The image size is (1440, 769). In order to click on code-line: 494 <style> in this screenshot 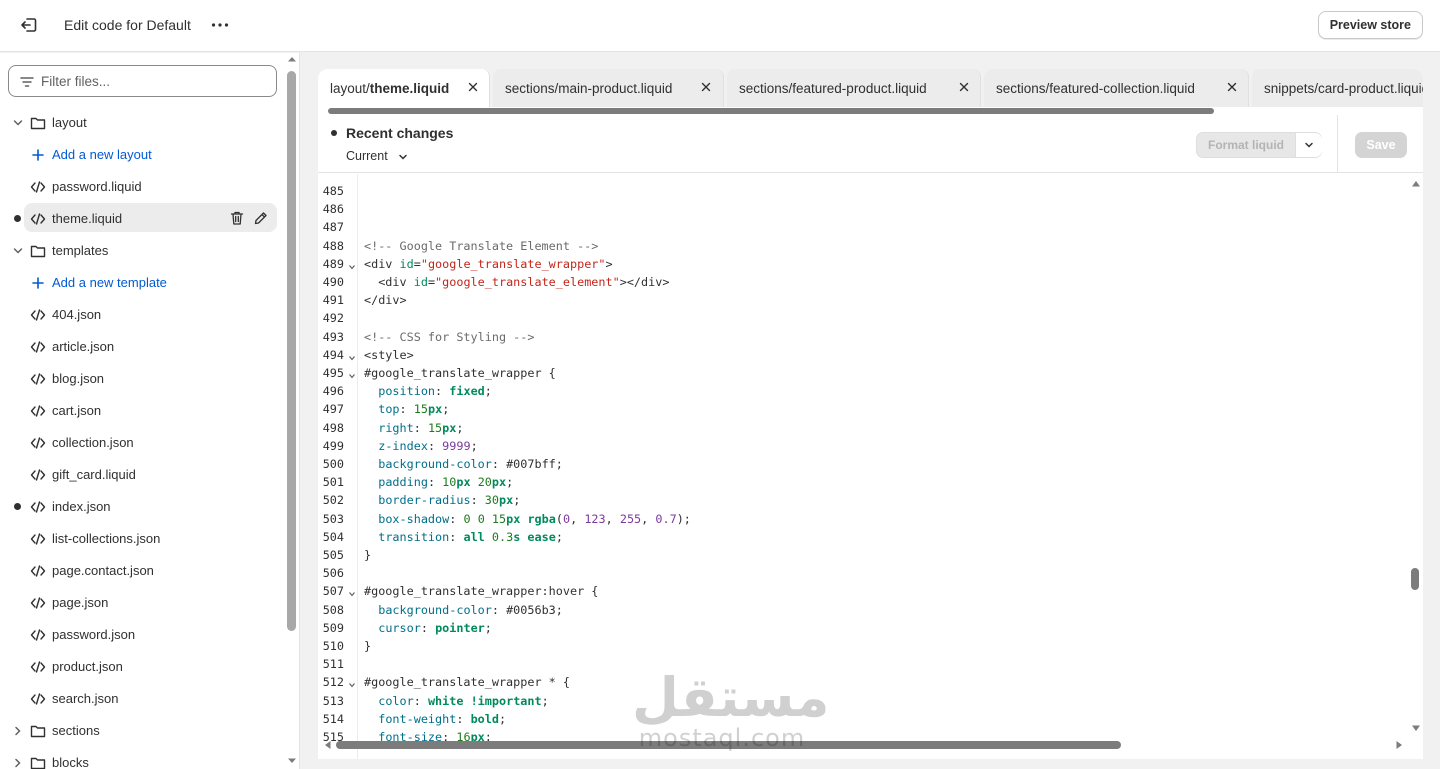, I will do `click(858, 355)`.